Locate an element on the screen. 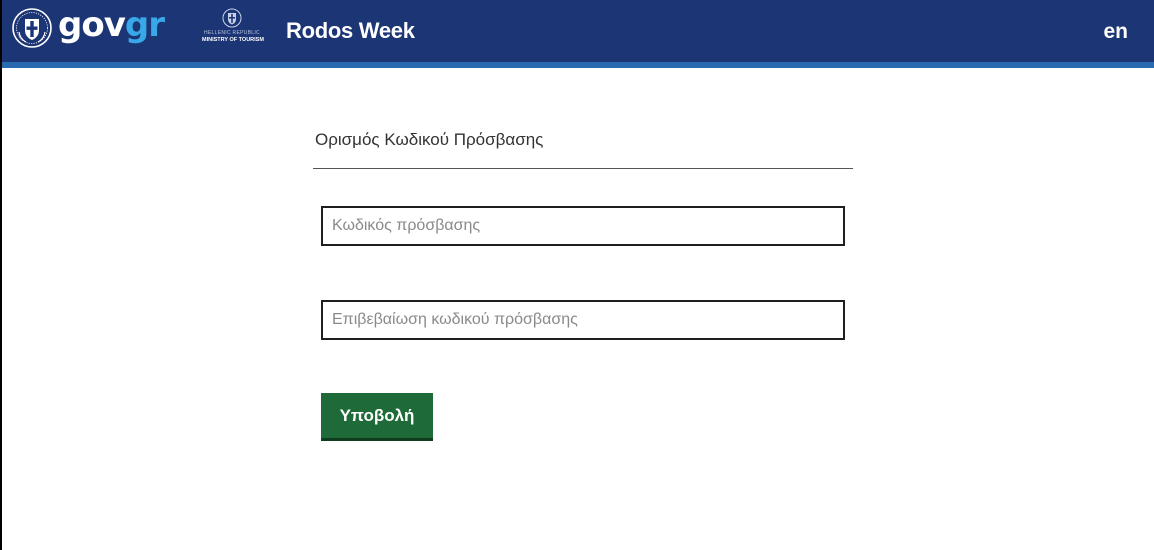  ministry-of-tourism-logo: HELLENIC REPUBLIC MINISTRY OF TOURISM is located at coordinates (233, 31).